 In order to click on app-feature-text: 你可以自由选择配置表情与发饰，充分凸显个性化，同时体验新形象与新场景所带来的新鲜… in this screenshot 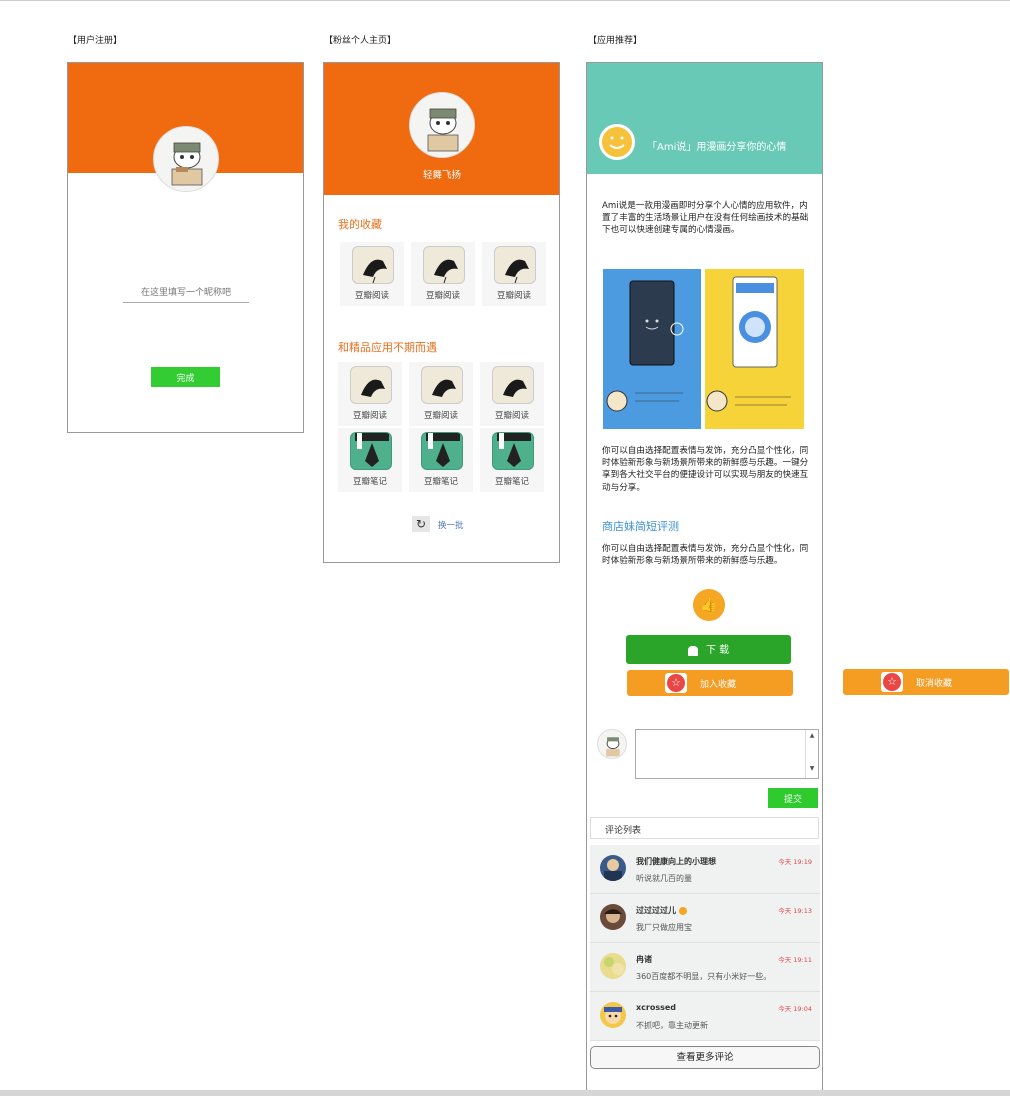, I will do `click(705, 469)`.